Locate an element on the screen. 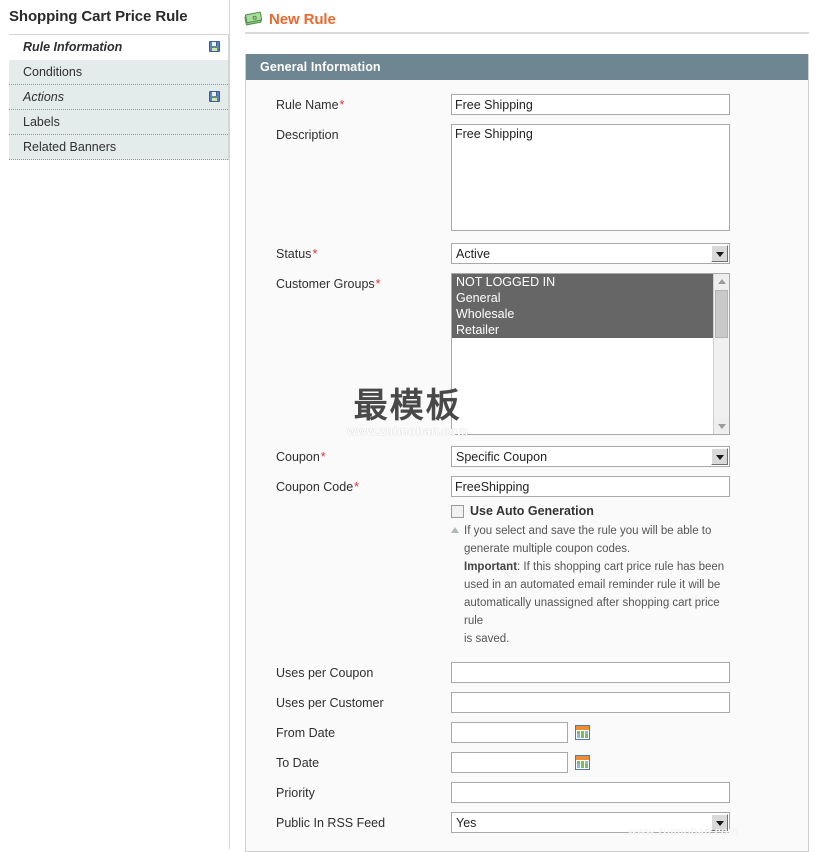 This screenshot has height=852, width=817. use-auto-generation-checkbox is located at coordinates (457, 511).